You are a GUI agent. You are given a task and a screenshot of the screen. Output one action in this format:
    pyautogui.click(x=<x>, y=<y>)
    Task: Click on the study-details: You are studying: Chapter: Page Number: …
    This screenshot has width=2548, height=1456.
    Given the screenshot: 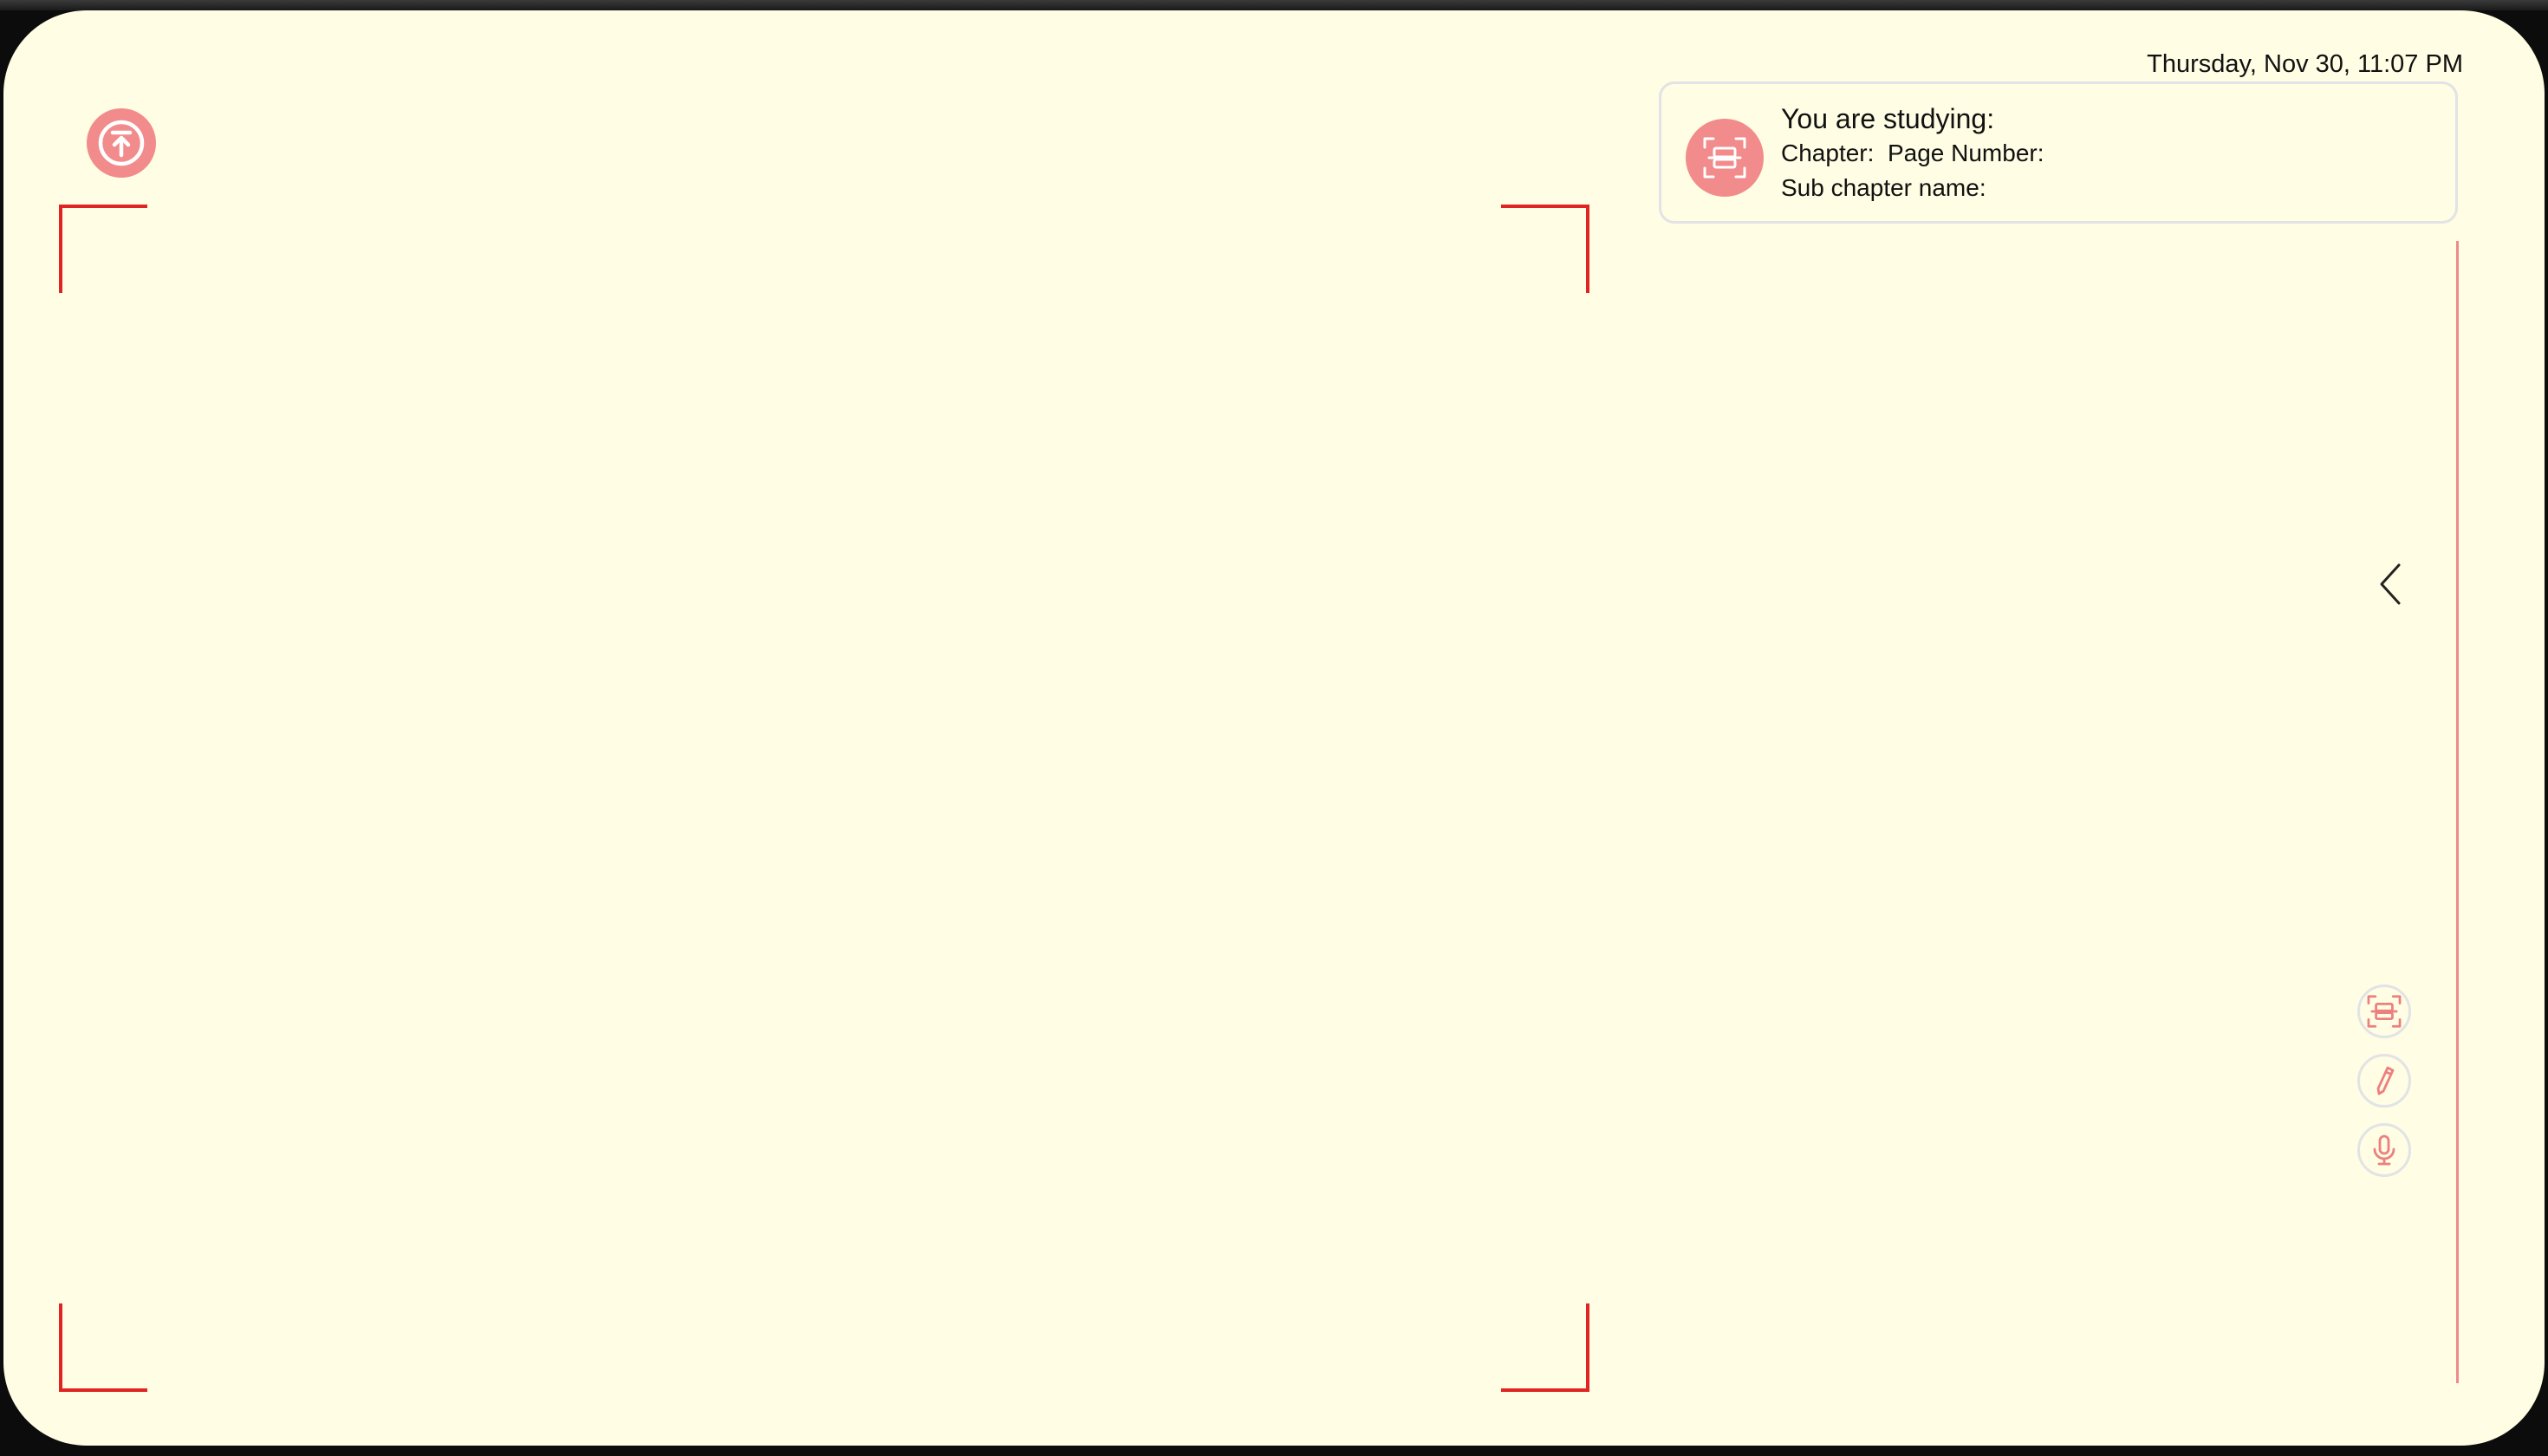 What is the action you would take?
    pyautogui.click(x=1912, y=153)
    